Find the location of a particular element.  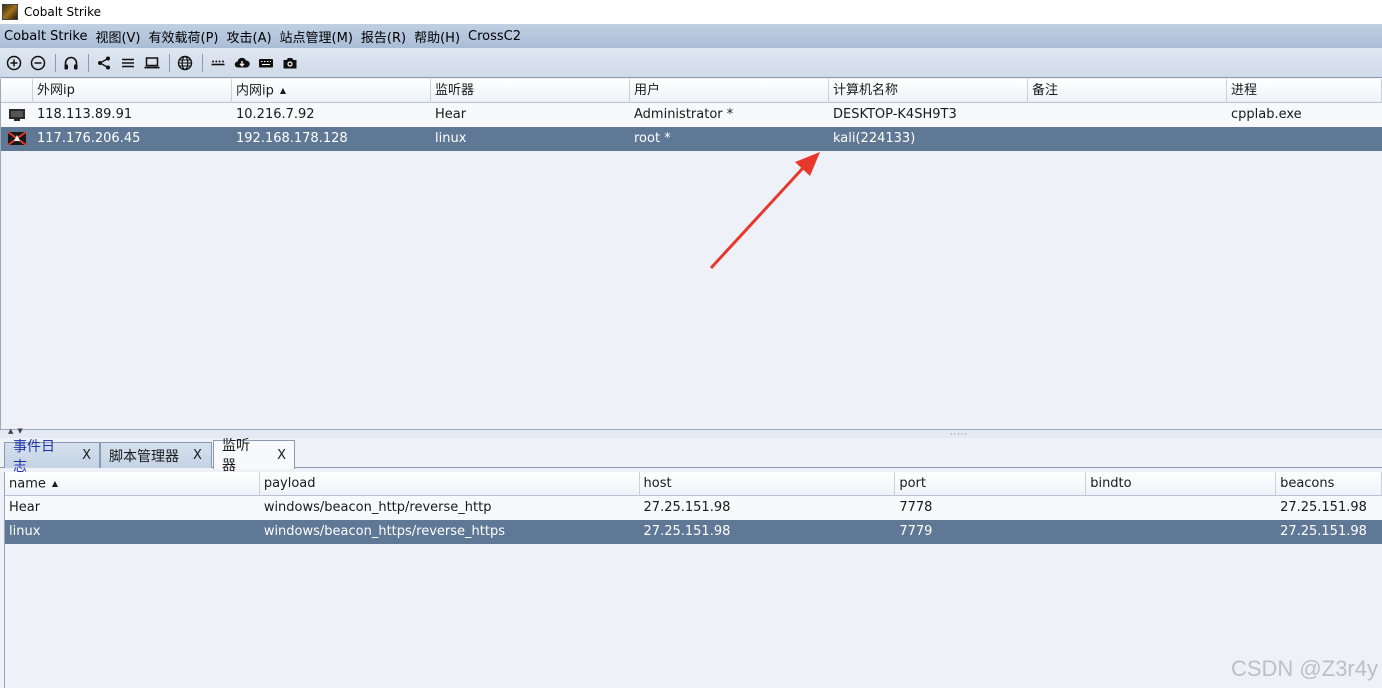

panel-splitter: ▲▼ ····· is located at coordinates (691, 433).